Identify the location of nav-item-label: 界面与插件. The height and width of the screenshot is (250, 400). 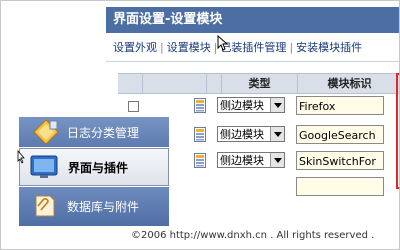
(98, 168).